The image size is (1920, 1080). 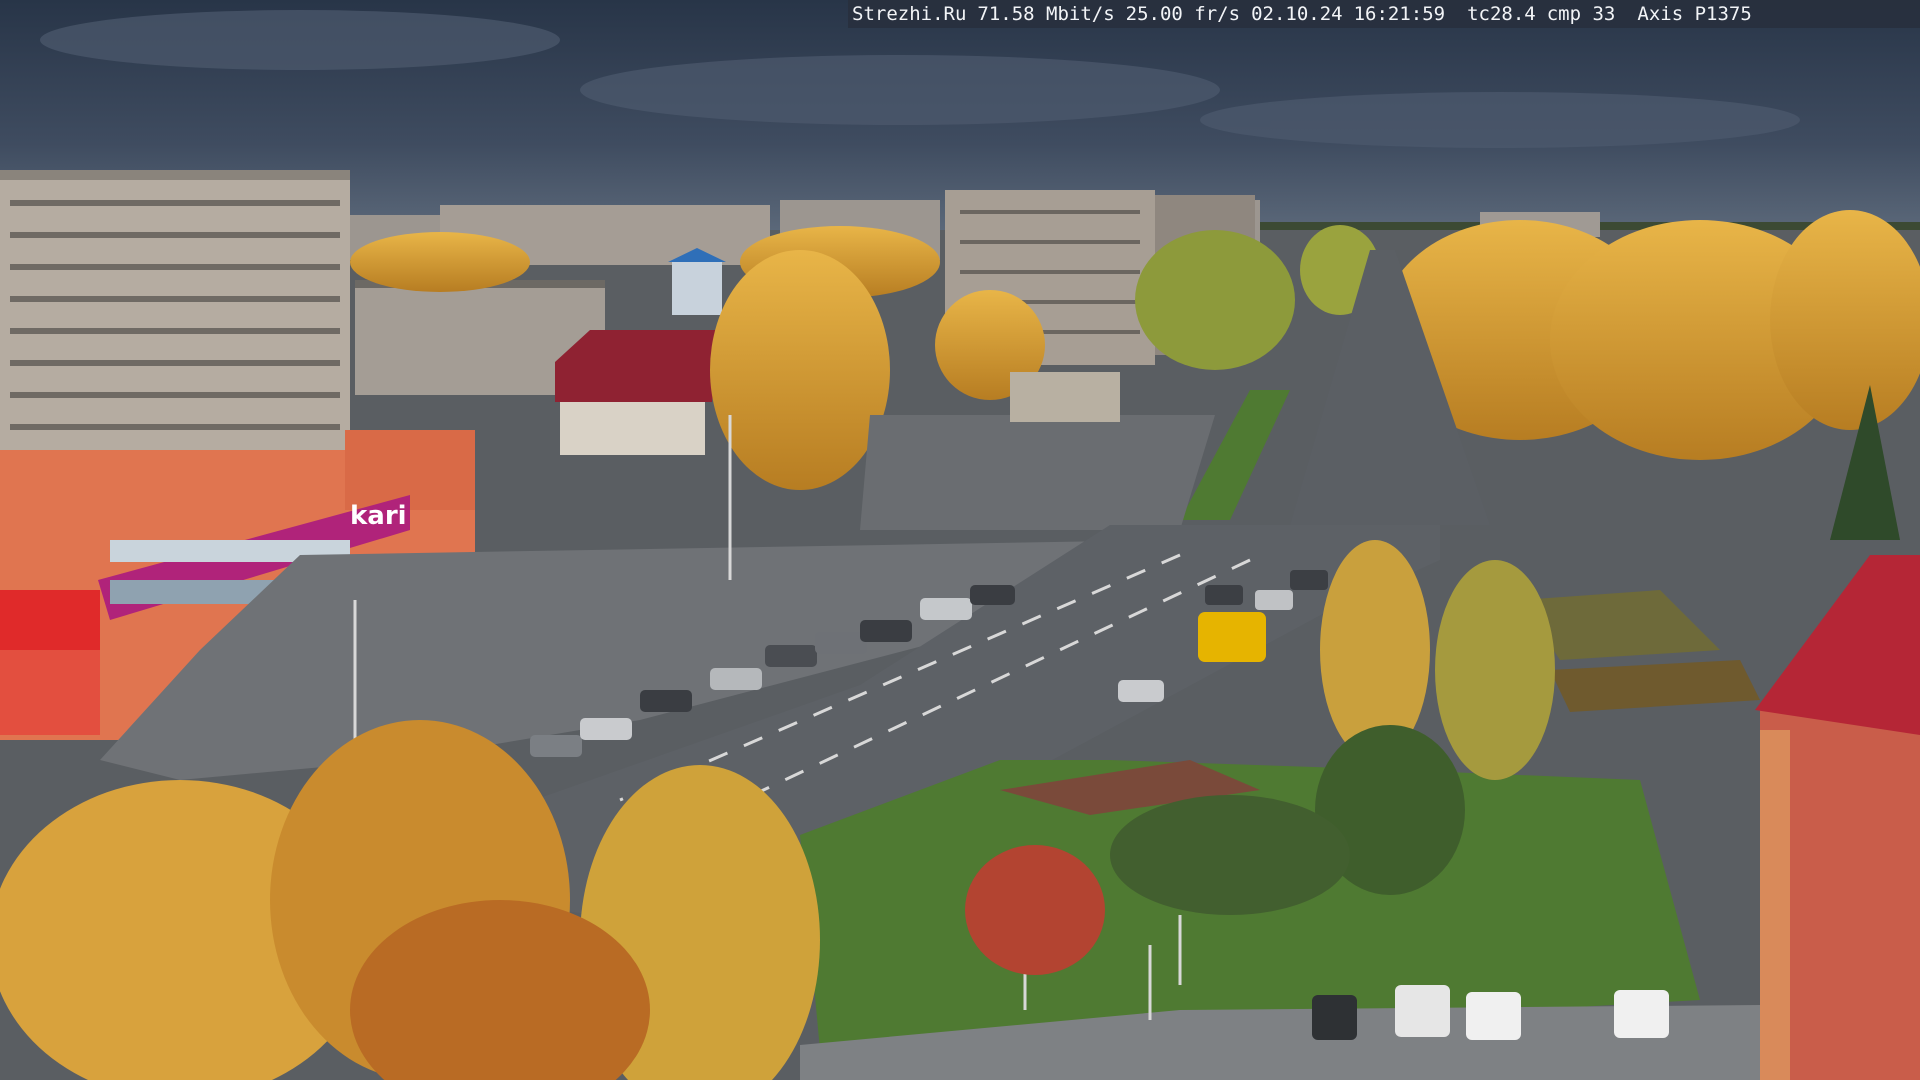 I want to click on autumn-trees-right-park, so click(x=1650, y=335).